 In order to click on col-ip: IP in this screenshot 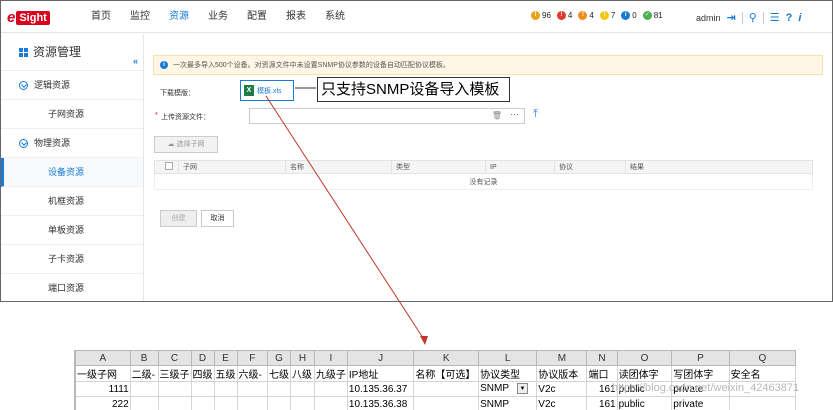, I will do `click(520, 167)`.